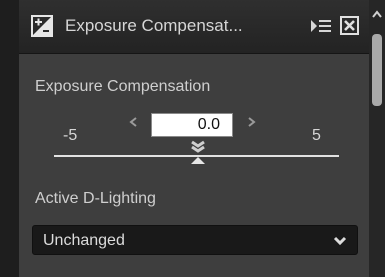 The image size is (385, 277). I want to click on exposure-slider-handle, so click(198, 155).